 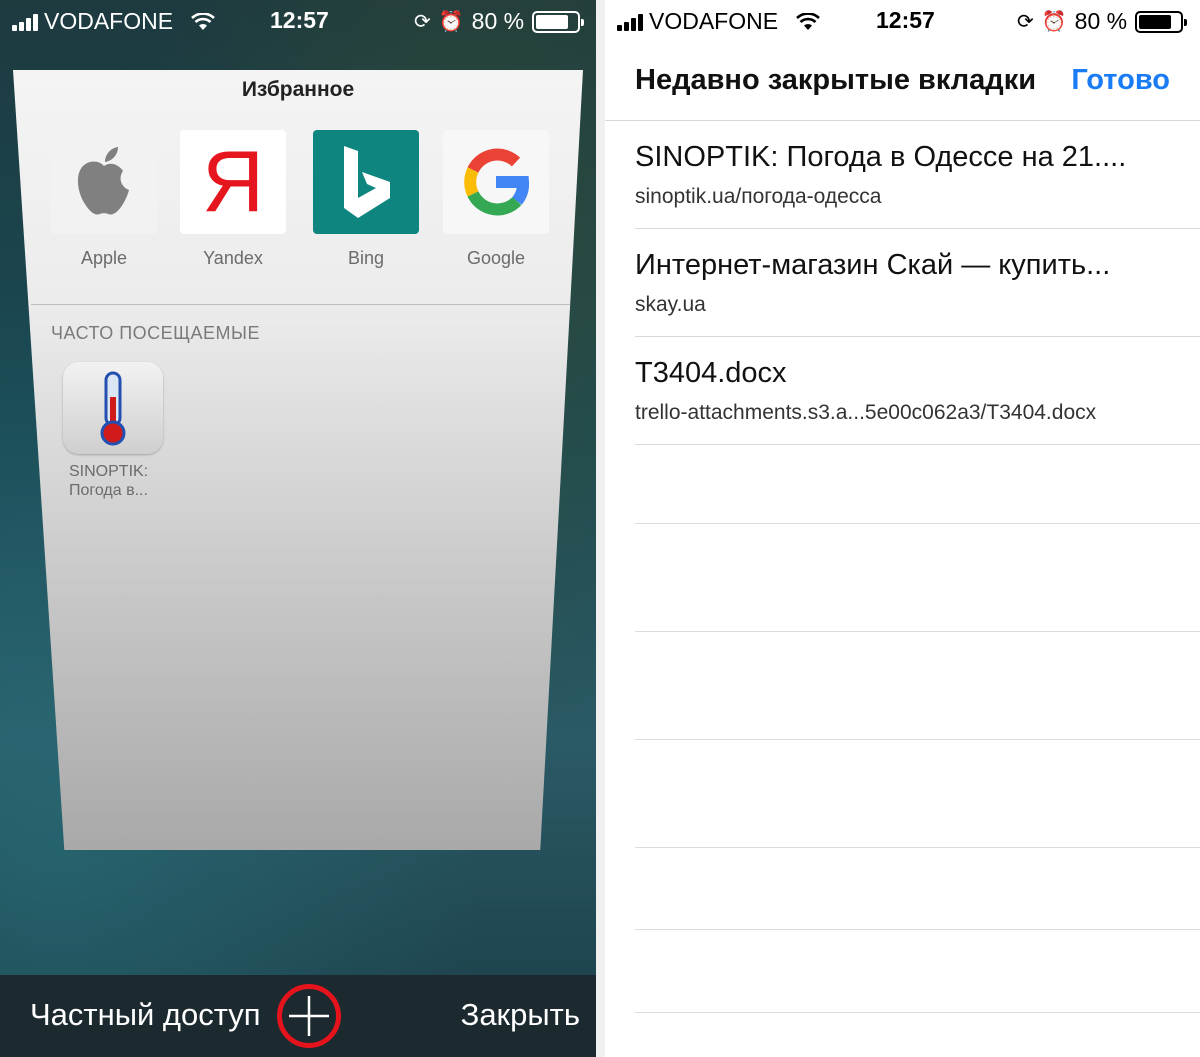 What do you see at coordinates (758, 196) in the screenshot?
I see `closed-tab-url: sinoptik.ua/погода-одесса` at bounding box center [758, 196].